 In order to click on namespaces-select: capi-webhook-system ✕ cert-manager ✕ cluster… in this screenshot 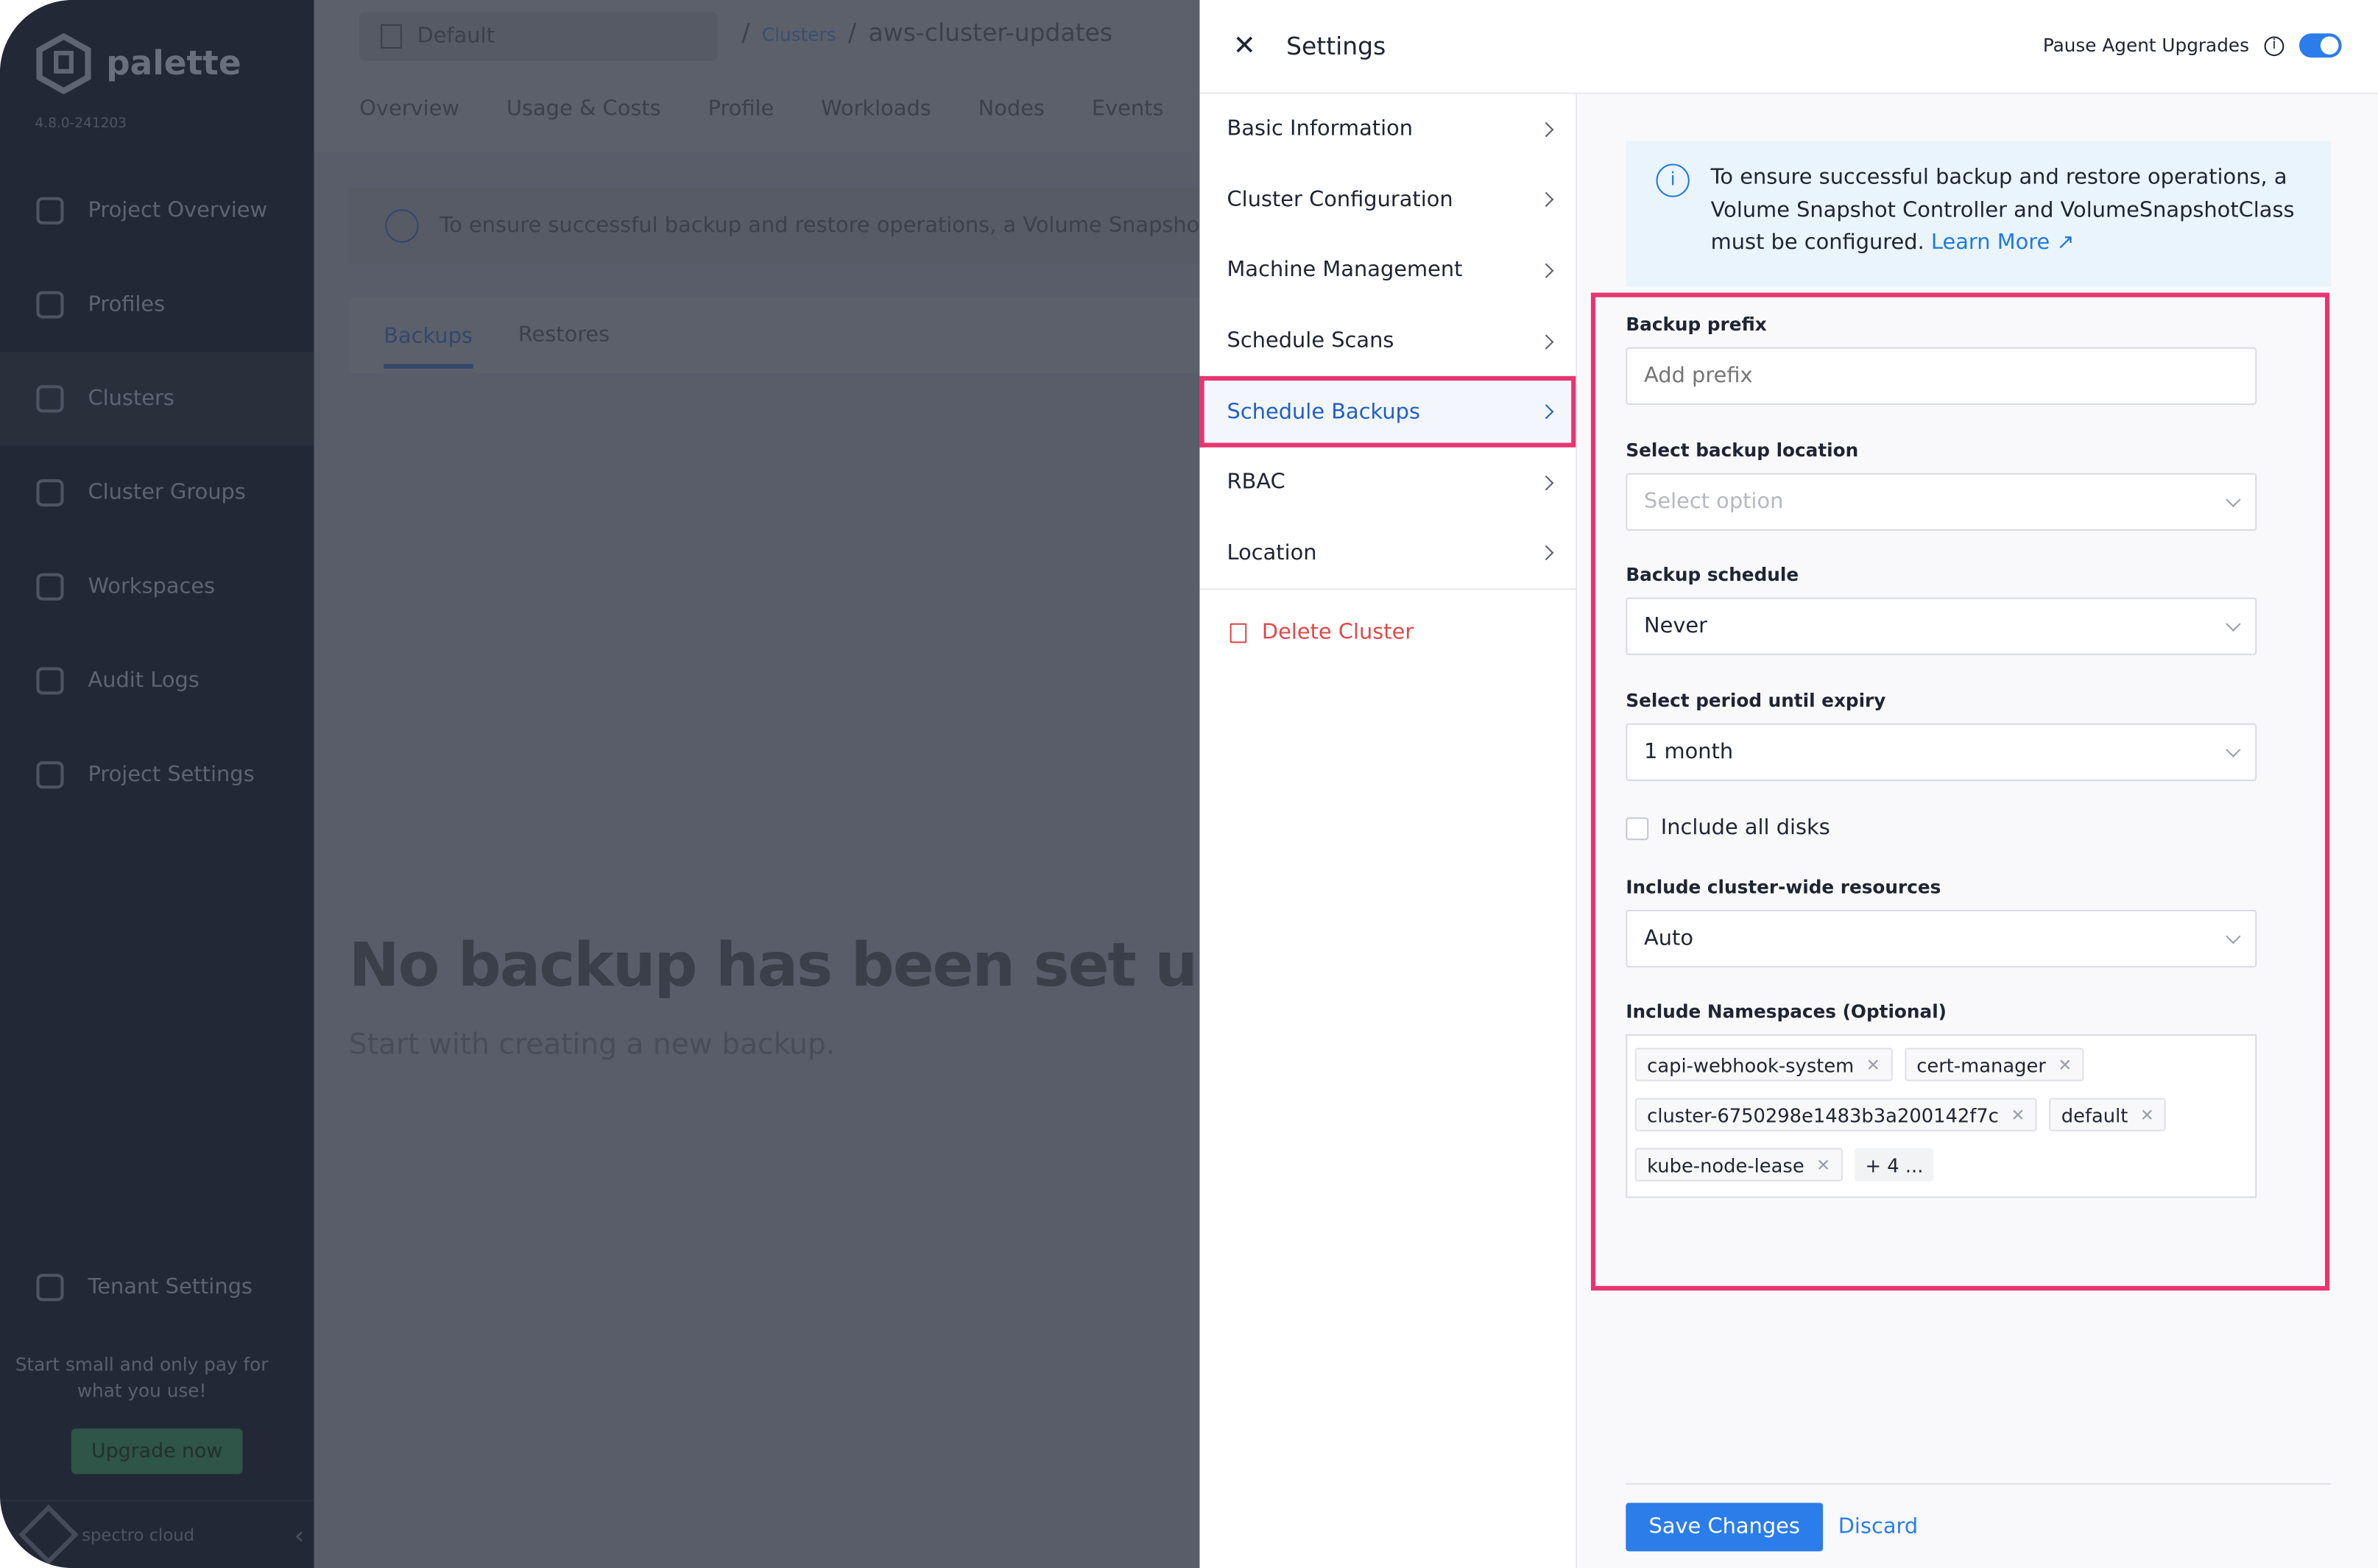, I will do `click(1941, 1116)`.